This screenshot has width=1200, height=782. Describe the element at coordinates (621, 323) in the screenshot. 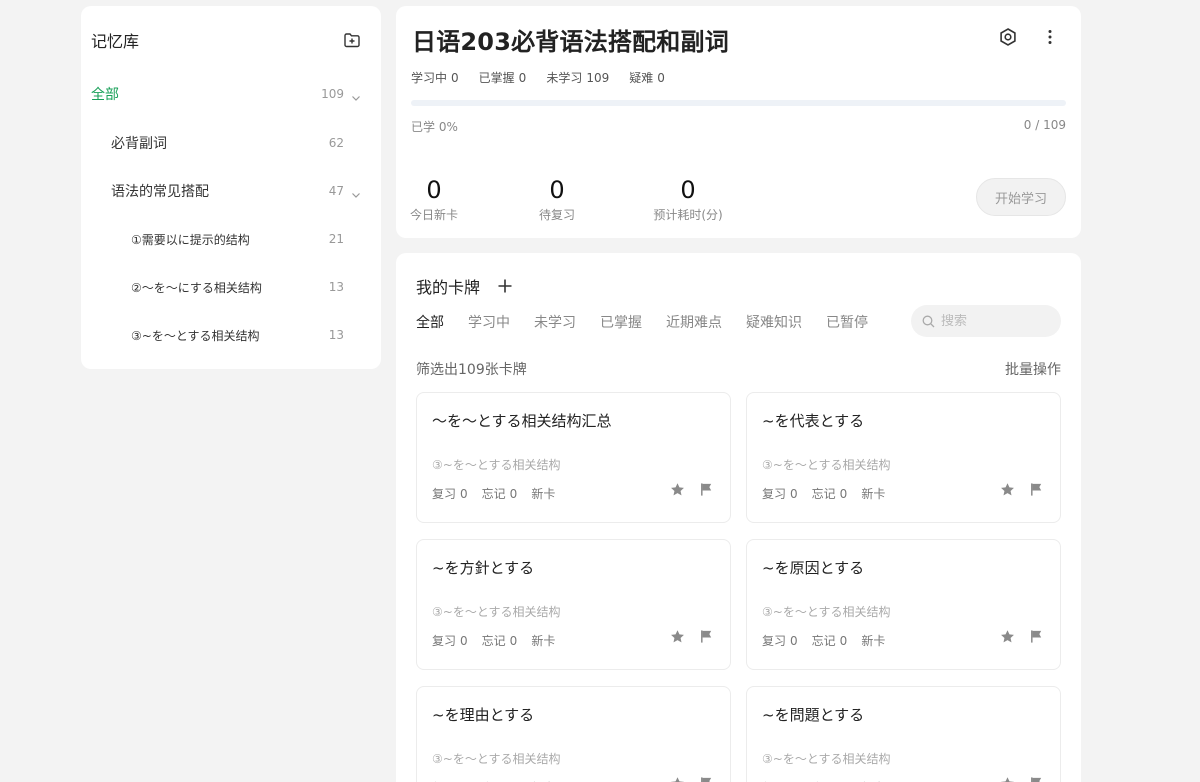

I see `tab-mastered: 已掌握` at that location.